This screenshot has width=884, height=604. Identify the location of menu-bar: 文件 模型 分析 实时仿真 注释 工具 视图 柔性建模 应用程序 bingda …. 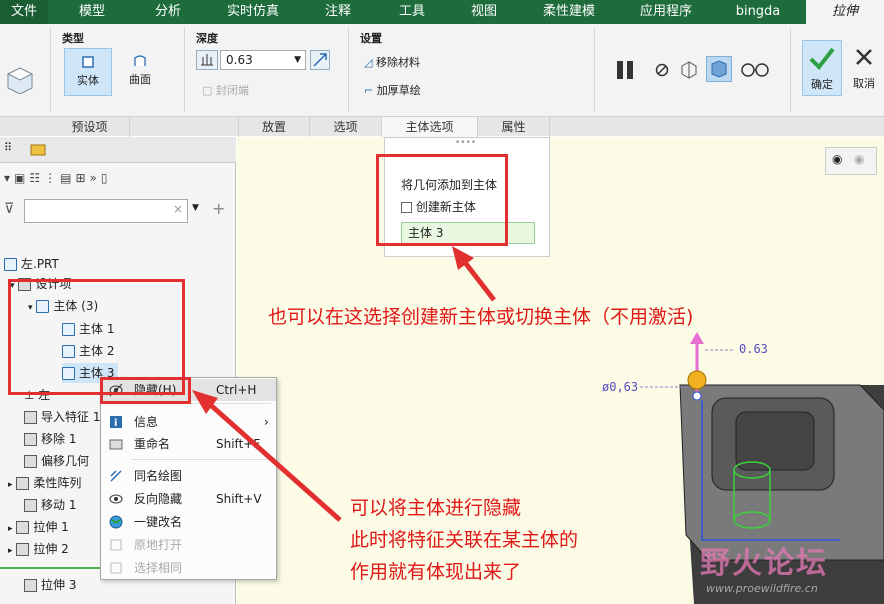
(442, 12).